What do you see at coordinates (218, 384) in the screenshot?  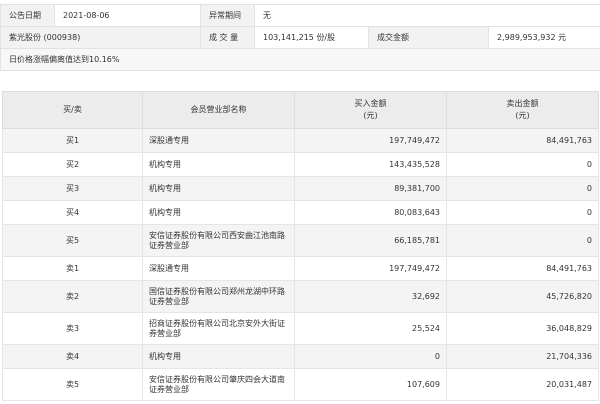 I see `row-branch-name: 安信证券股份有限公司肇庆四会大道南 证券营业部` at bounding box center [218, 384].